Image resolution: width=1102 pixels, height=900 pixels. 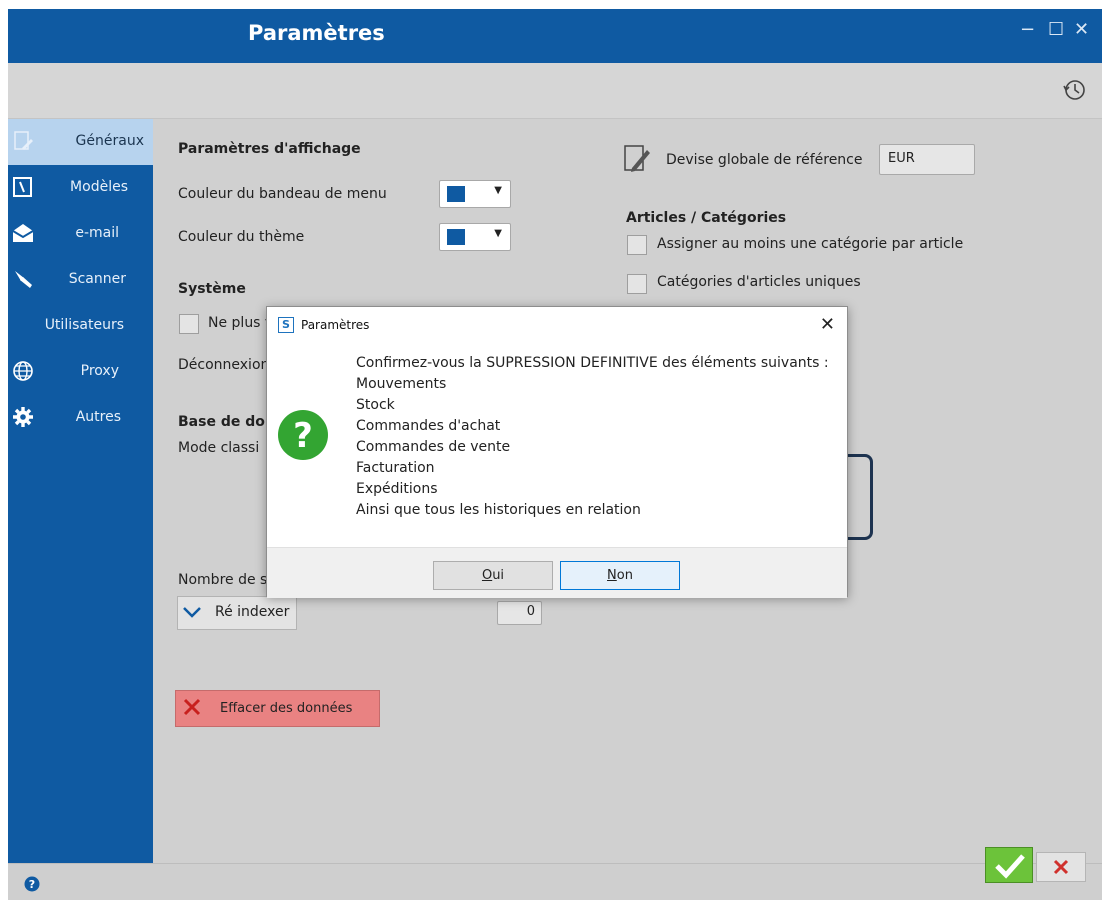 I want to click on delete-data-button: Effacer des données, so click(x=277, y=708).